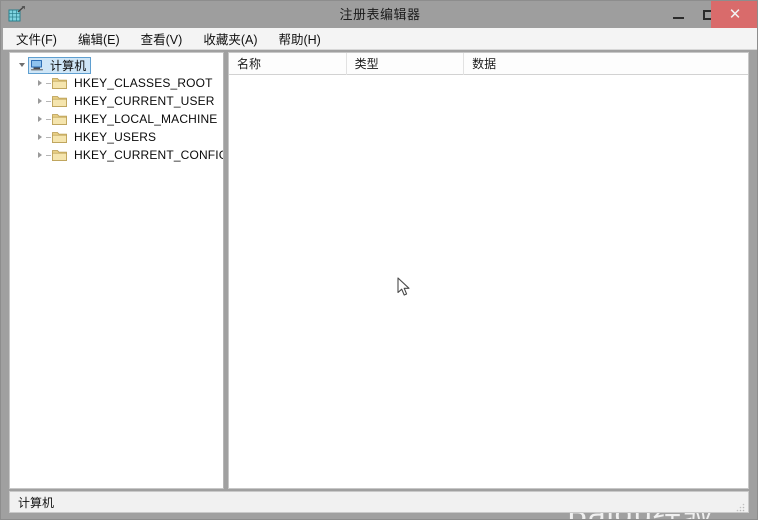 Image resolution: width=758 pixels, height=520 pixels. I want to click on window-title: 注册表编辑器, so click(380, 14).